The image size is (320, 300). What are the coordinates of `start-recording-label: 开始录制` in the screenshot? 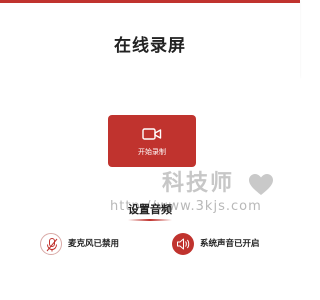 It's located at (152, 152).